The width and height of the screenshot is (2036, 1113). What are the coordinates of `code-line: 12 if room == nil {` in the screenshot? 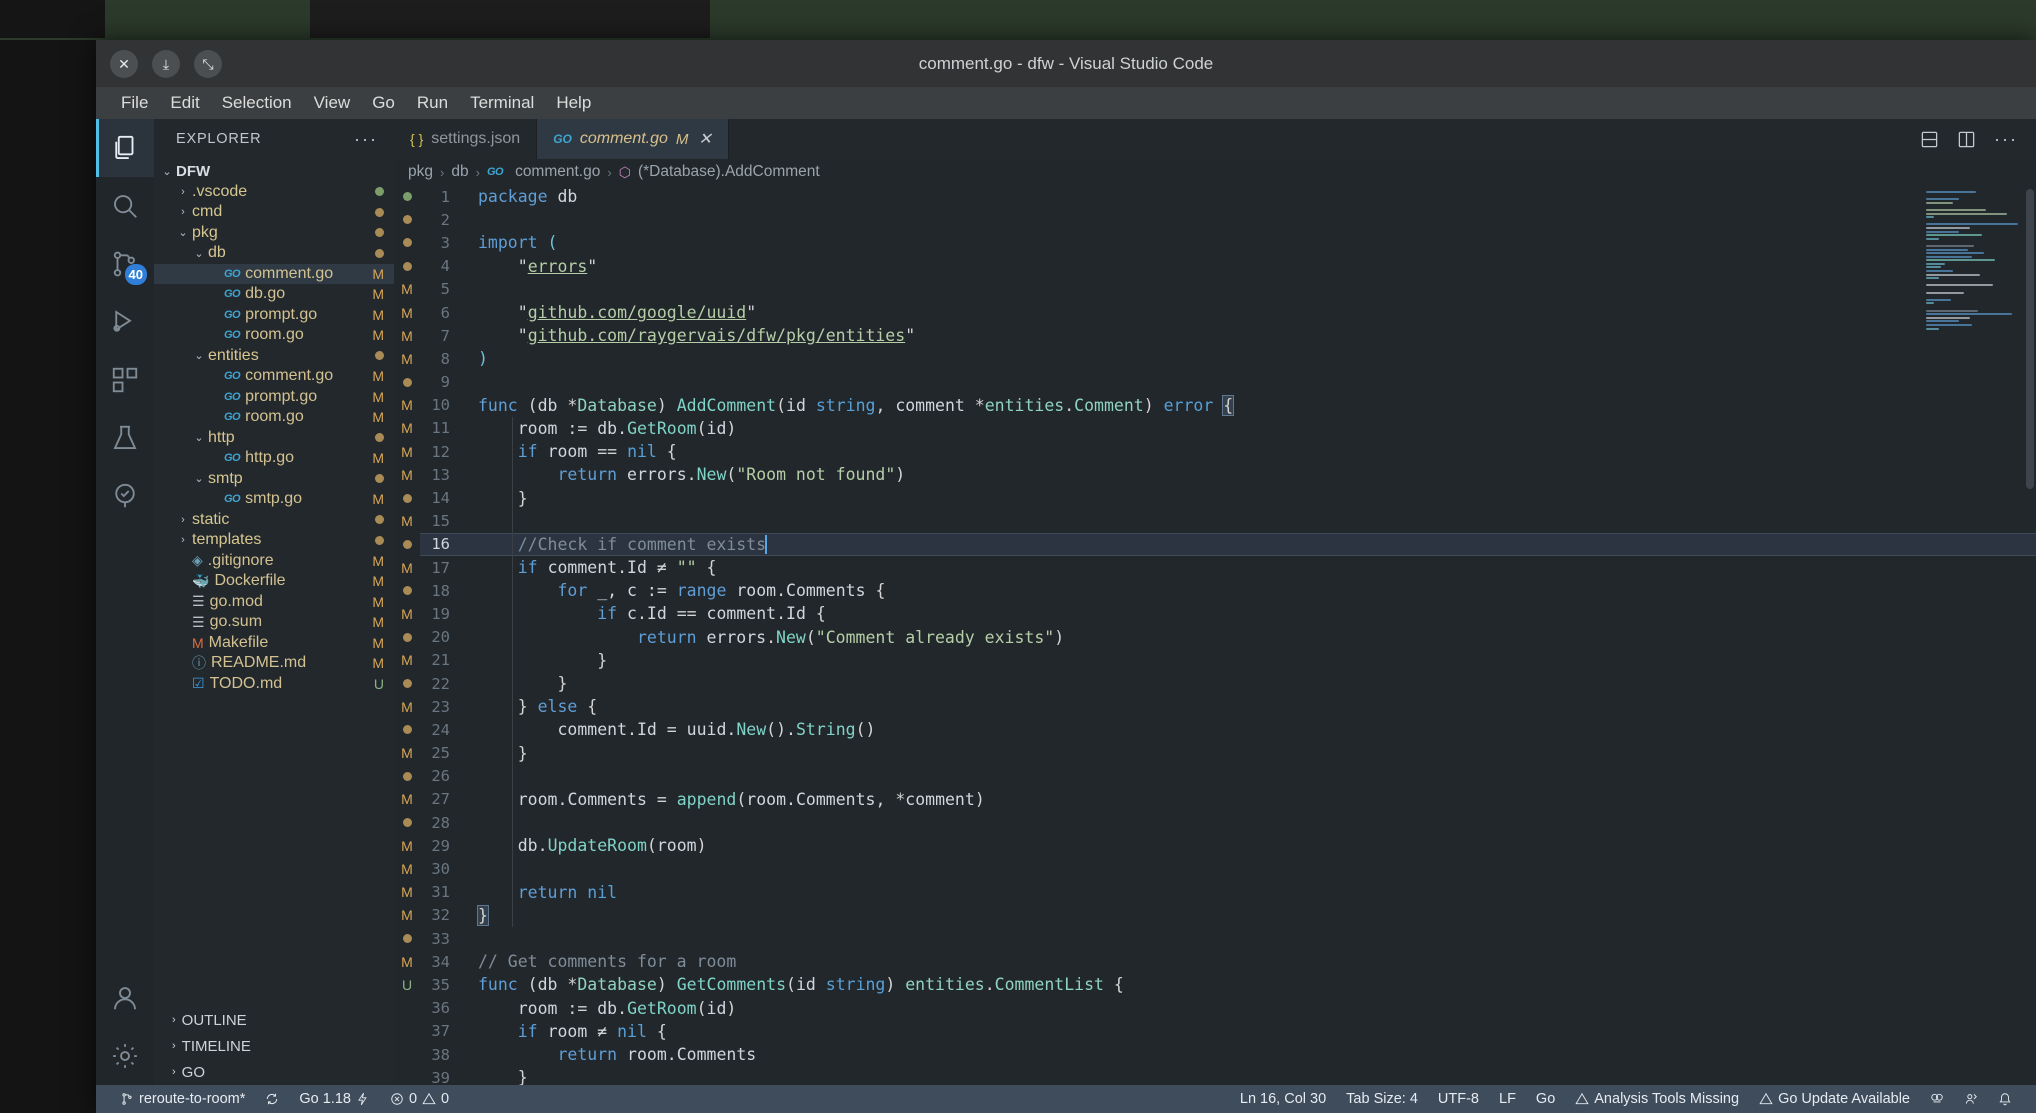 It's located at (1228, 451).